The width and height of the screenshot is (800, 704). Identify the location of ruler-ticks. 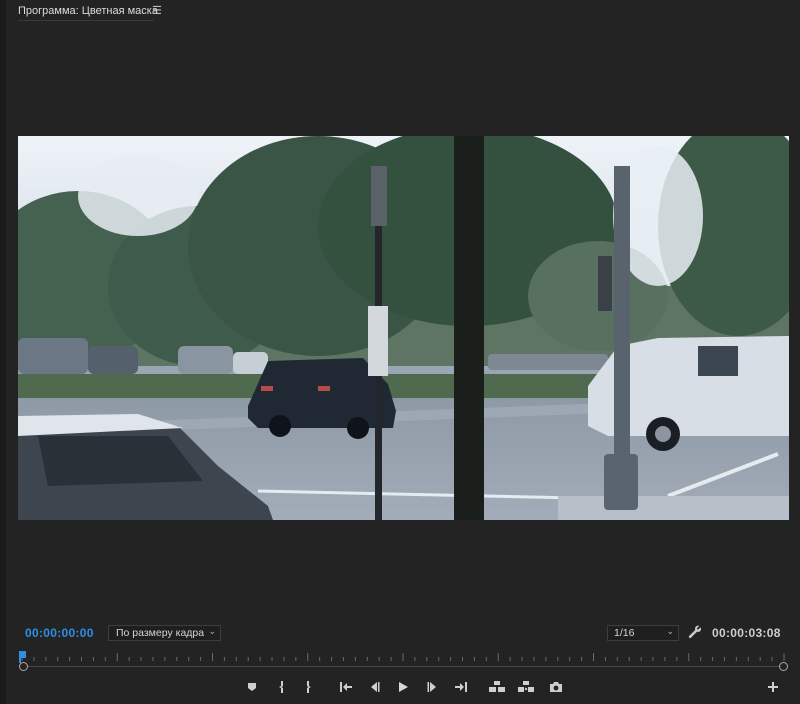
(403, 657).